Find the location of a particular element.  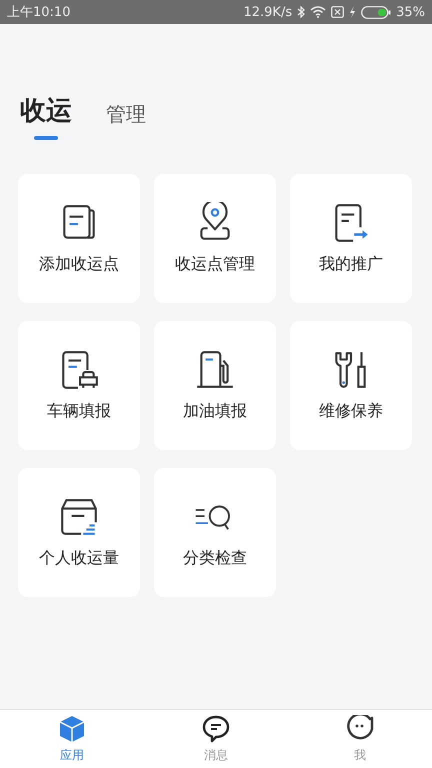

charging-icon is located at coordinates (352, 12).